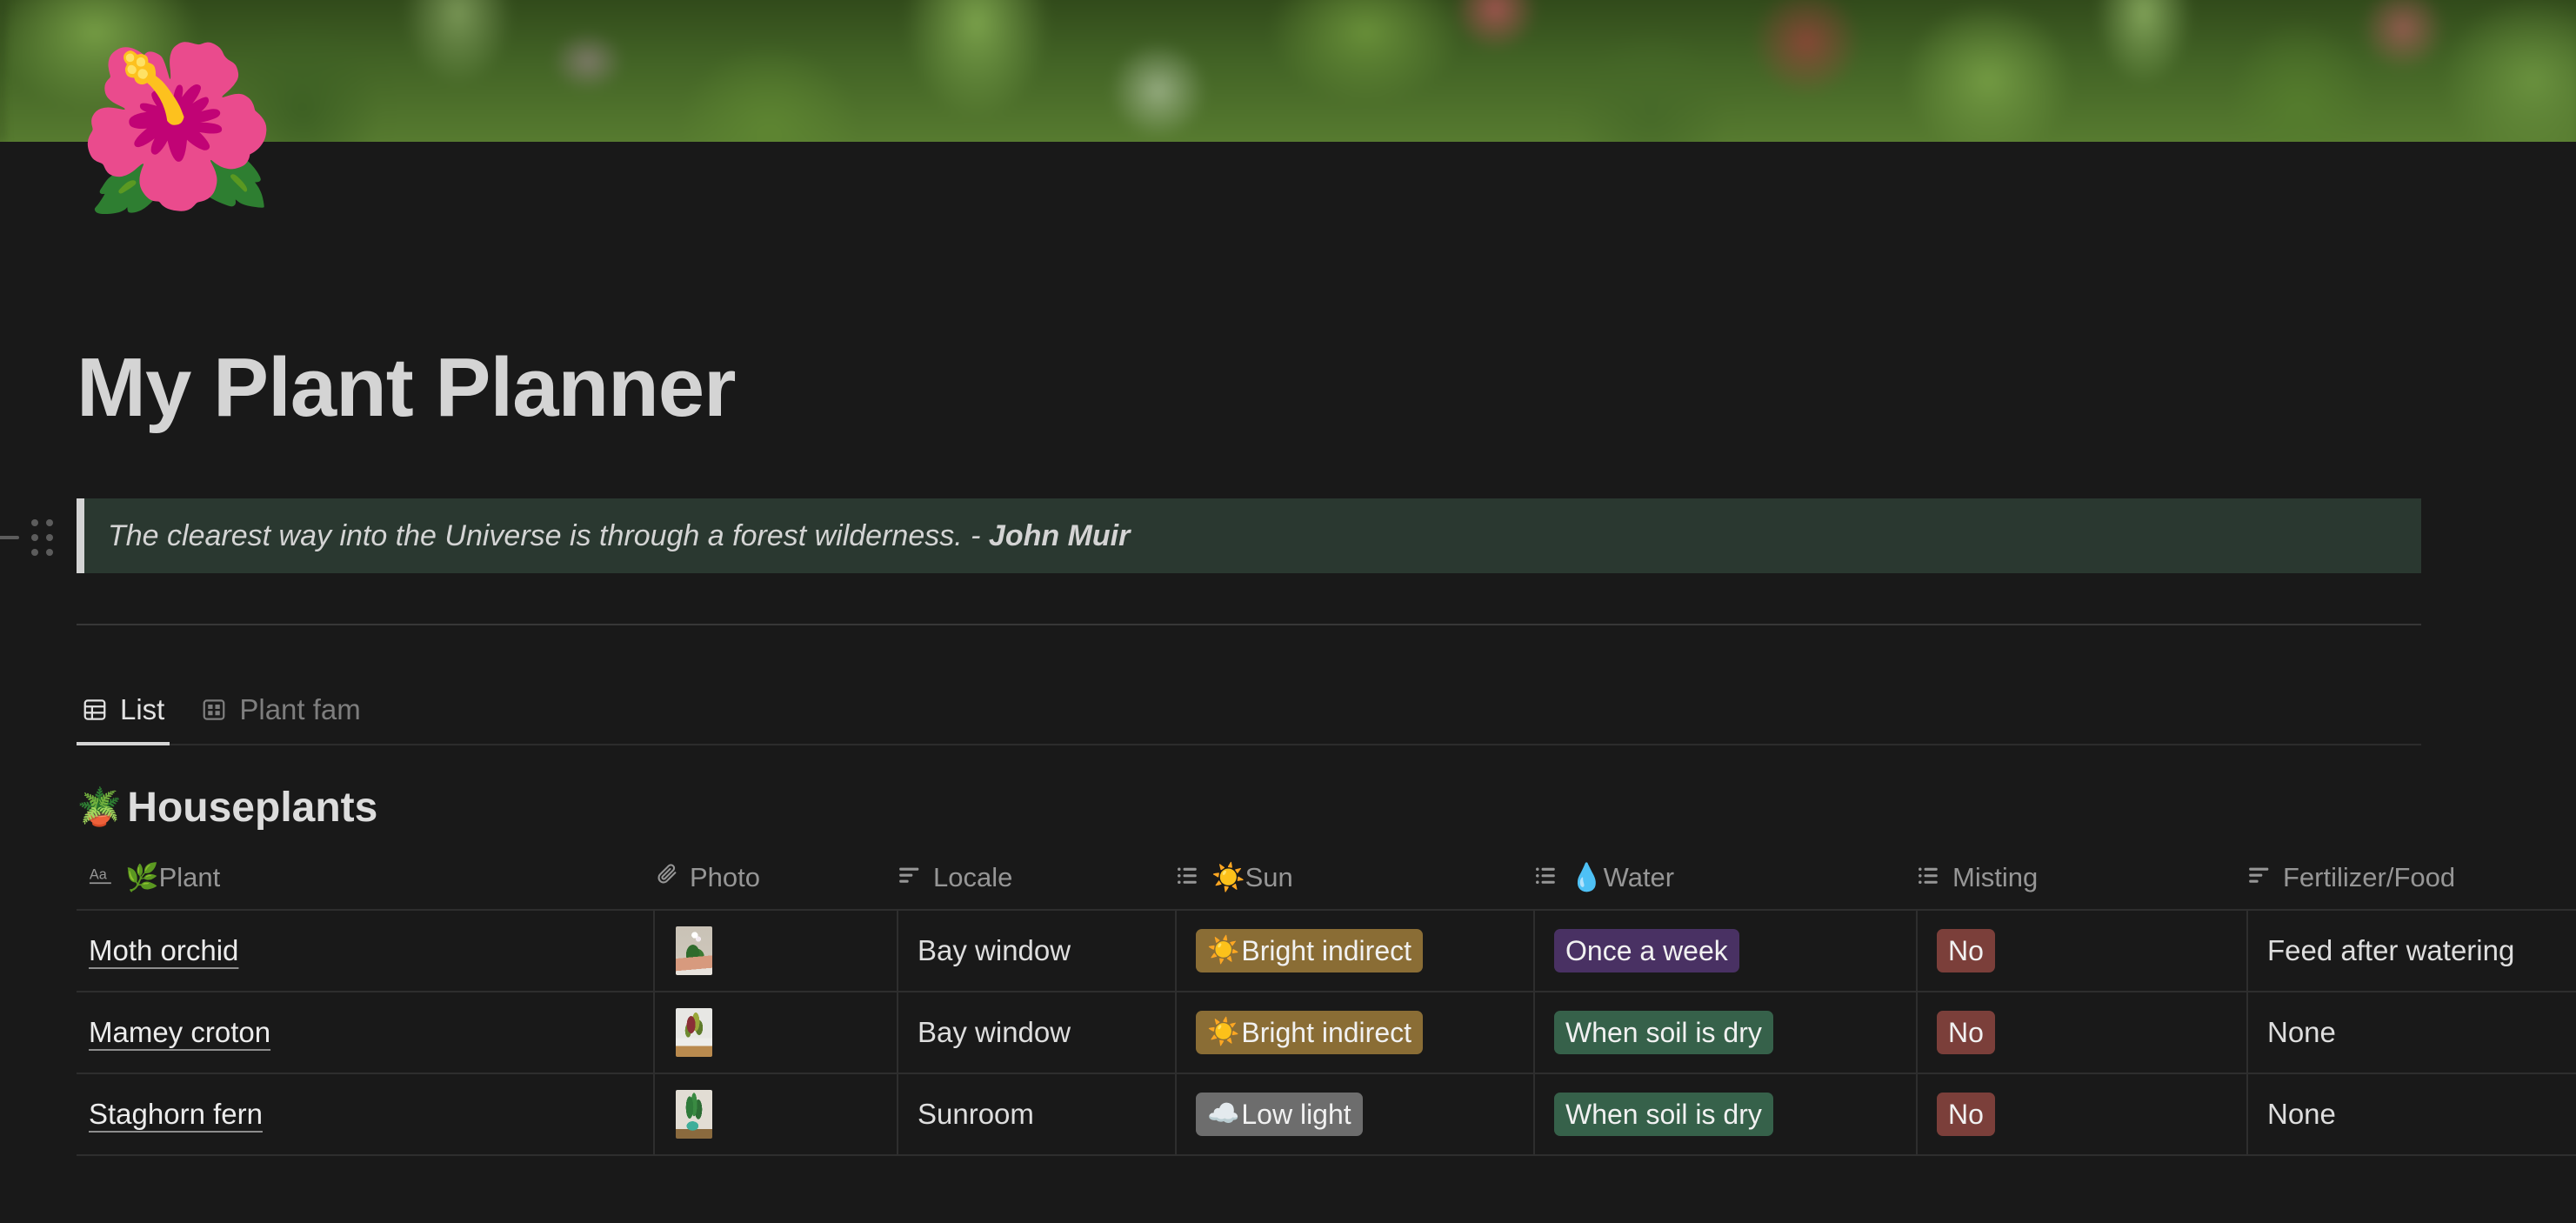  I want to click on cell-fertilizer: Feed after watering, so click(2412, 951).